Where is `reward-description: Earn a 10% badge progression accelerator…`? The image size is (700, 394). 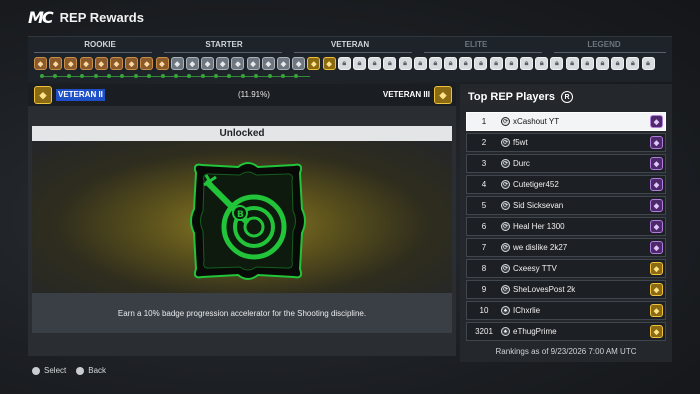
reward-description: Earn a 10% badge progression accelerator… is located at coordinates (242, 313).